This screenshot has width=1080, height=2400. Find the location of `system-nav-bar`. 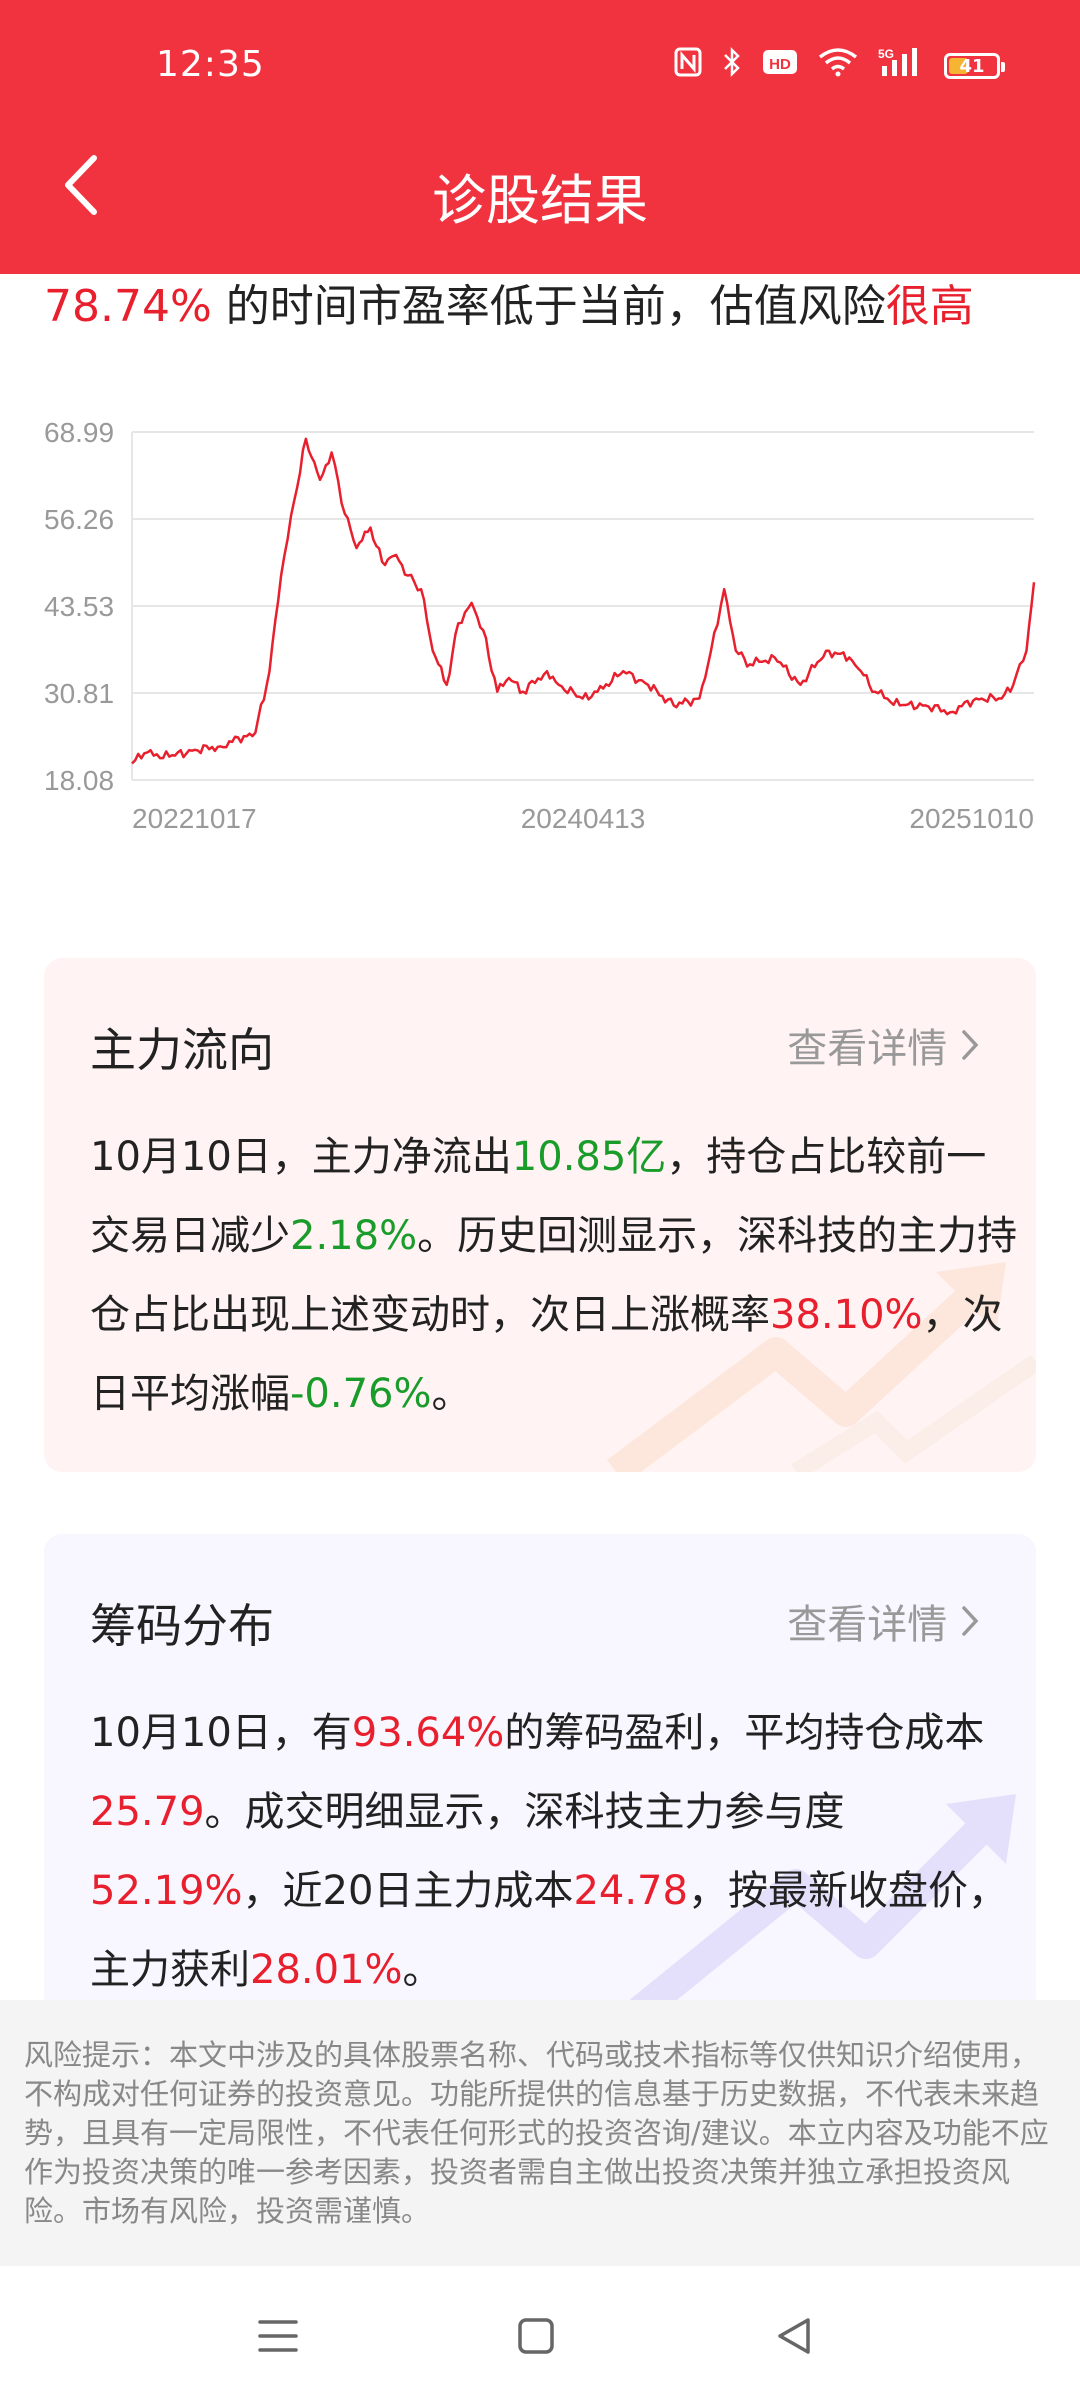

system-nav-bar is located at coordinates (540, 2333).